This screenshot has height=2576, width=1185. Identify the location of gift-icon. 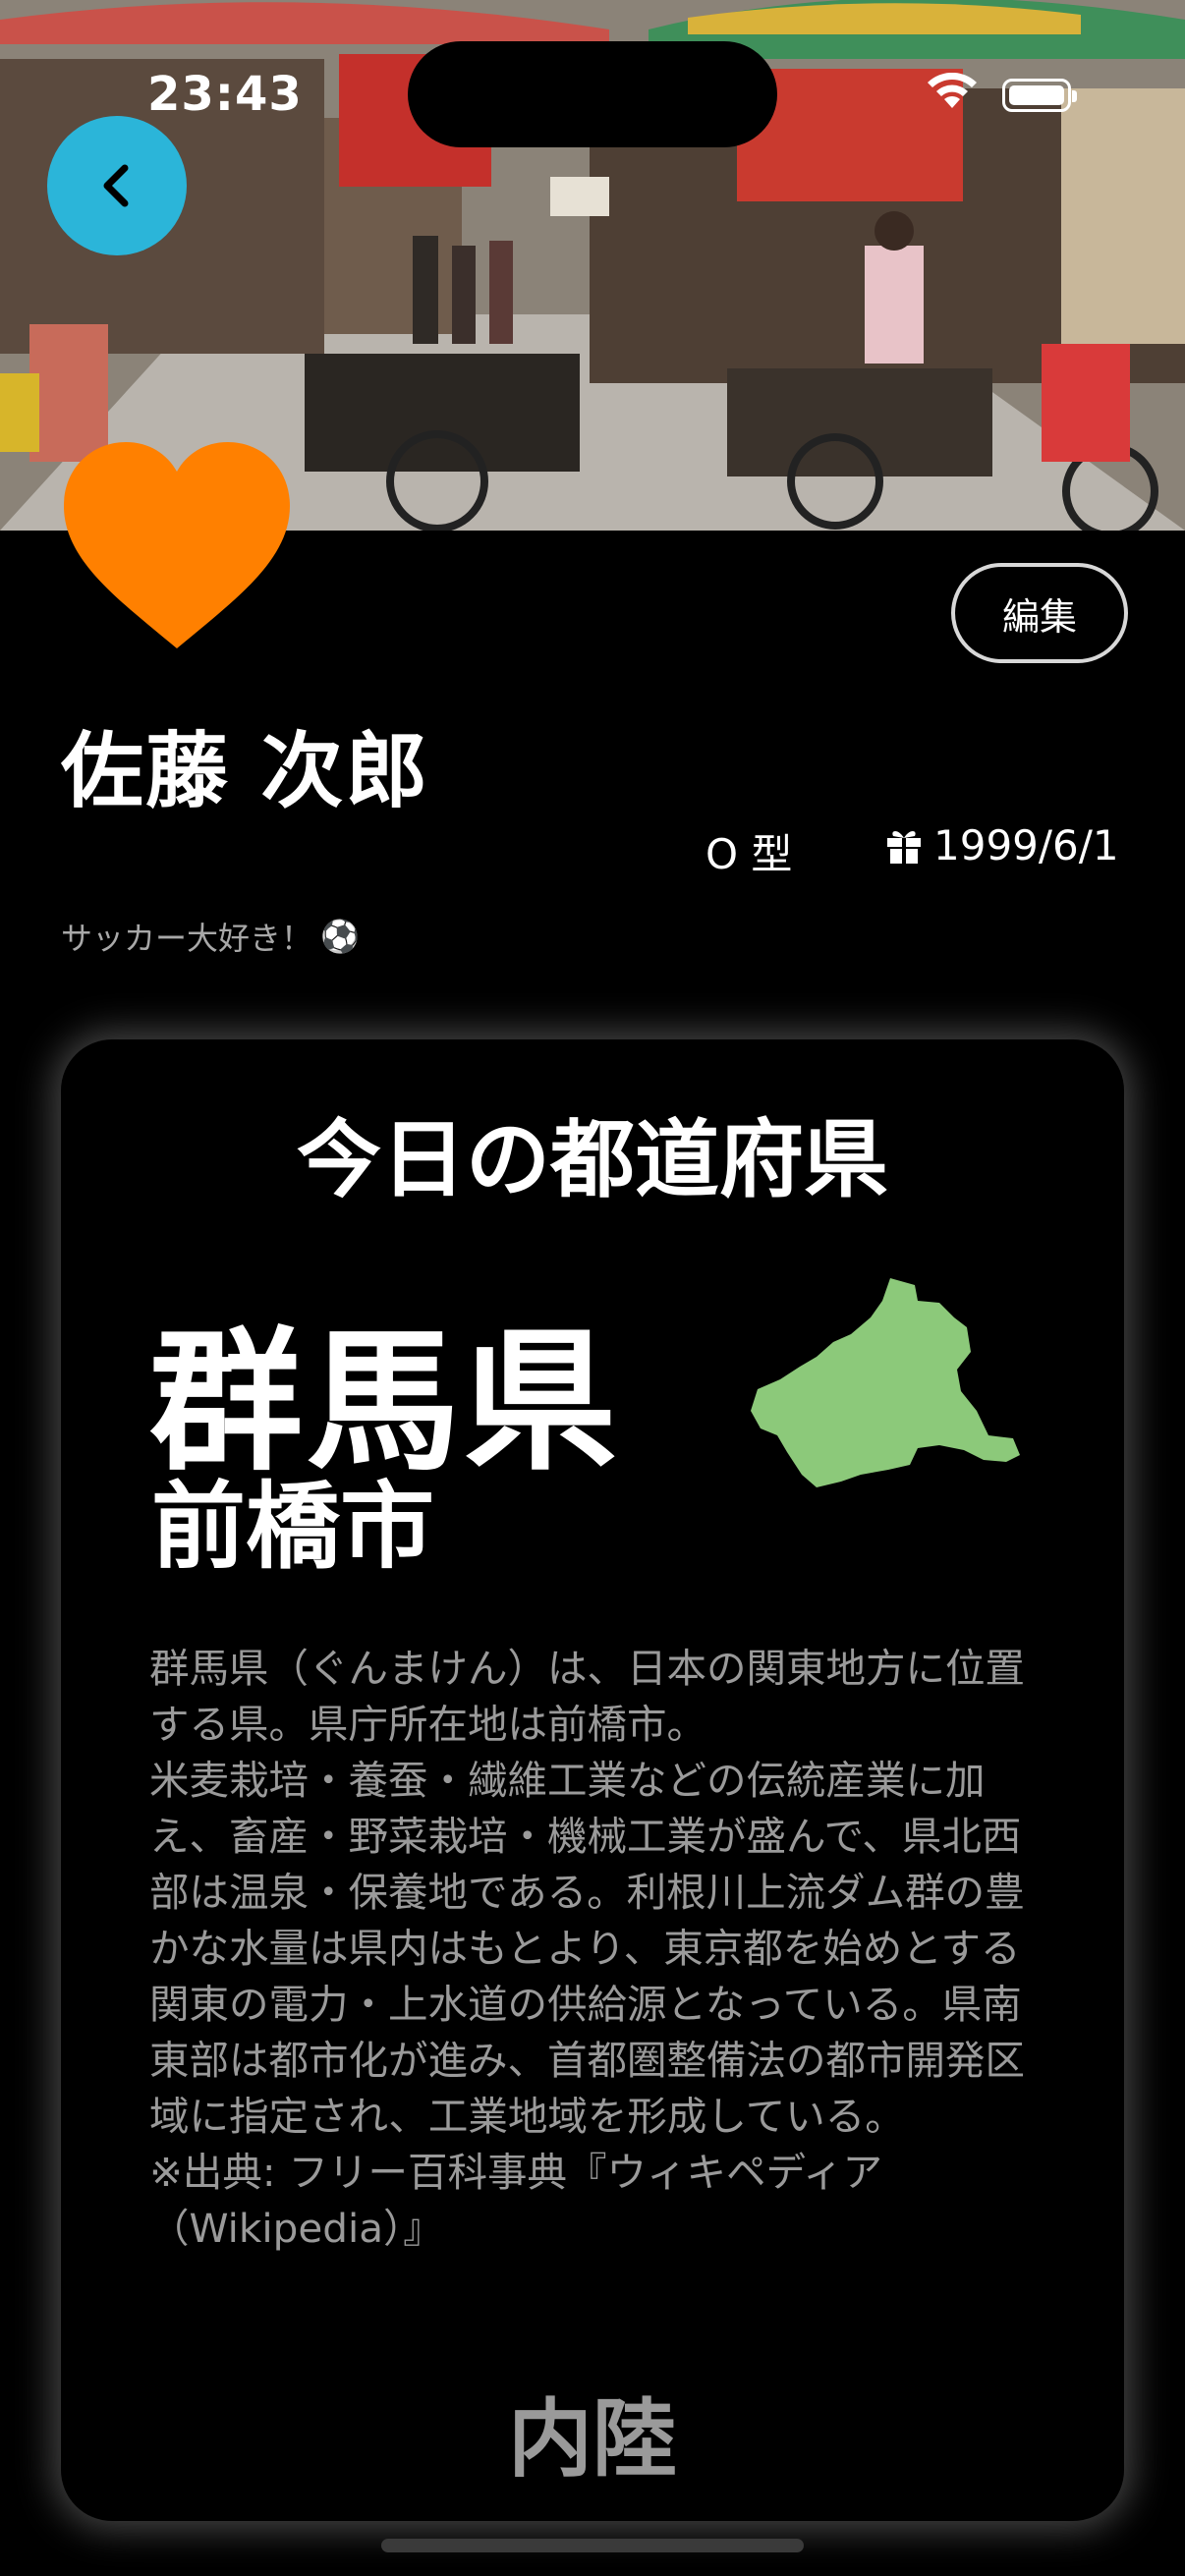
(904, 847).